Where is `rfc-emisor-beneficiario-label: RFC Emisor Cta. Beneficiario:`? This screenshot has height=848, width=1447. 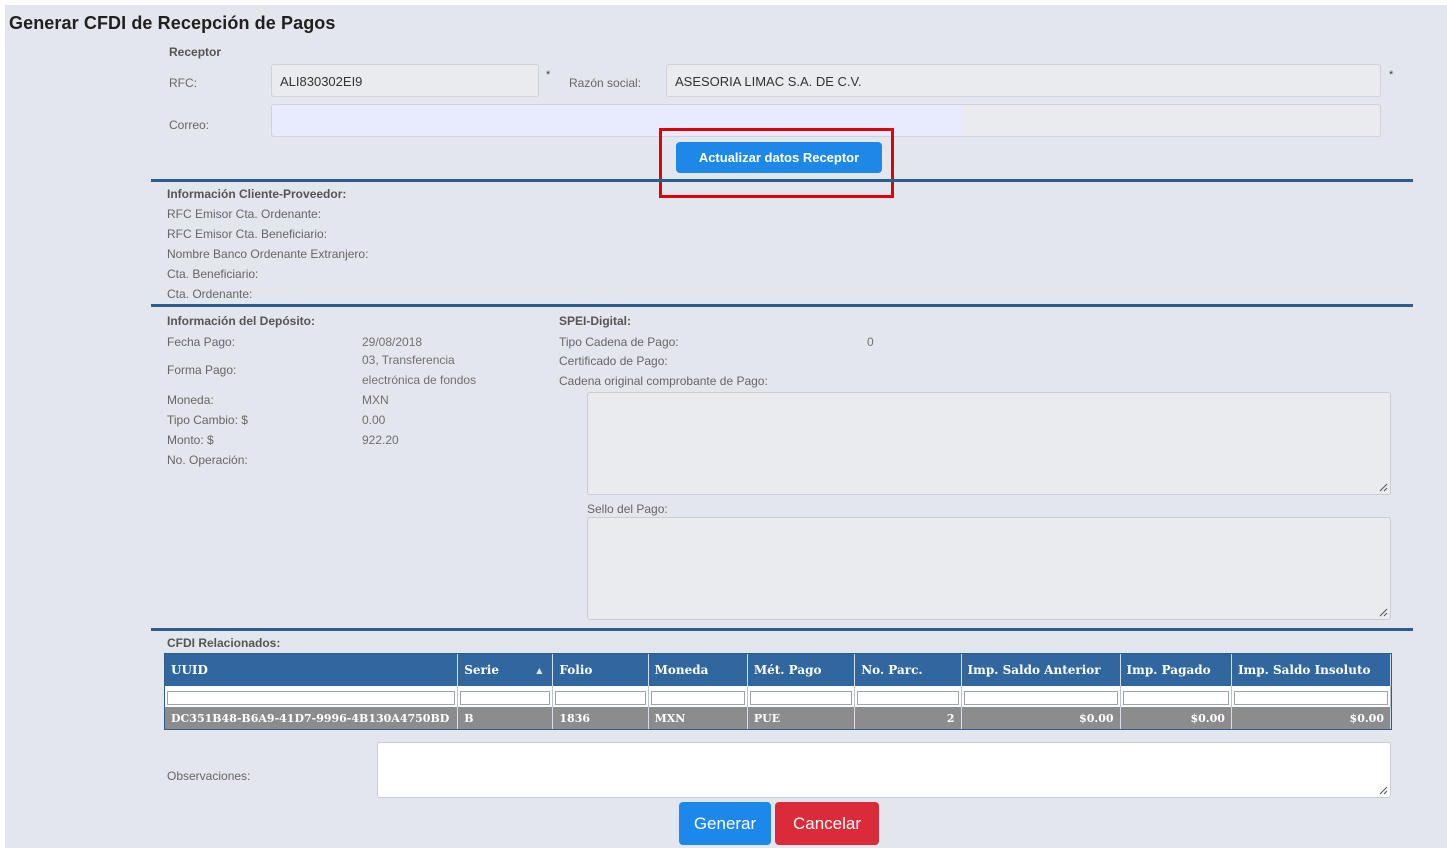 rfc-emisor-beneficiario-label: RFC Emisor Cta. Beneficiario: is located at coordinates (247, 234).